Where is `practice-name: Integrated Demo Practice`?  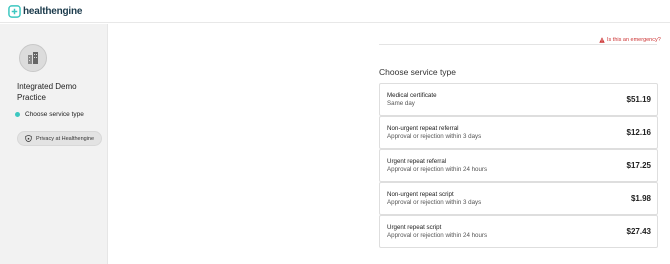 practice-name: Integrated Demo Practice is located at coordinates (47, 92).